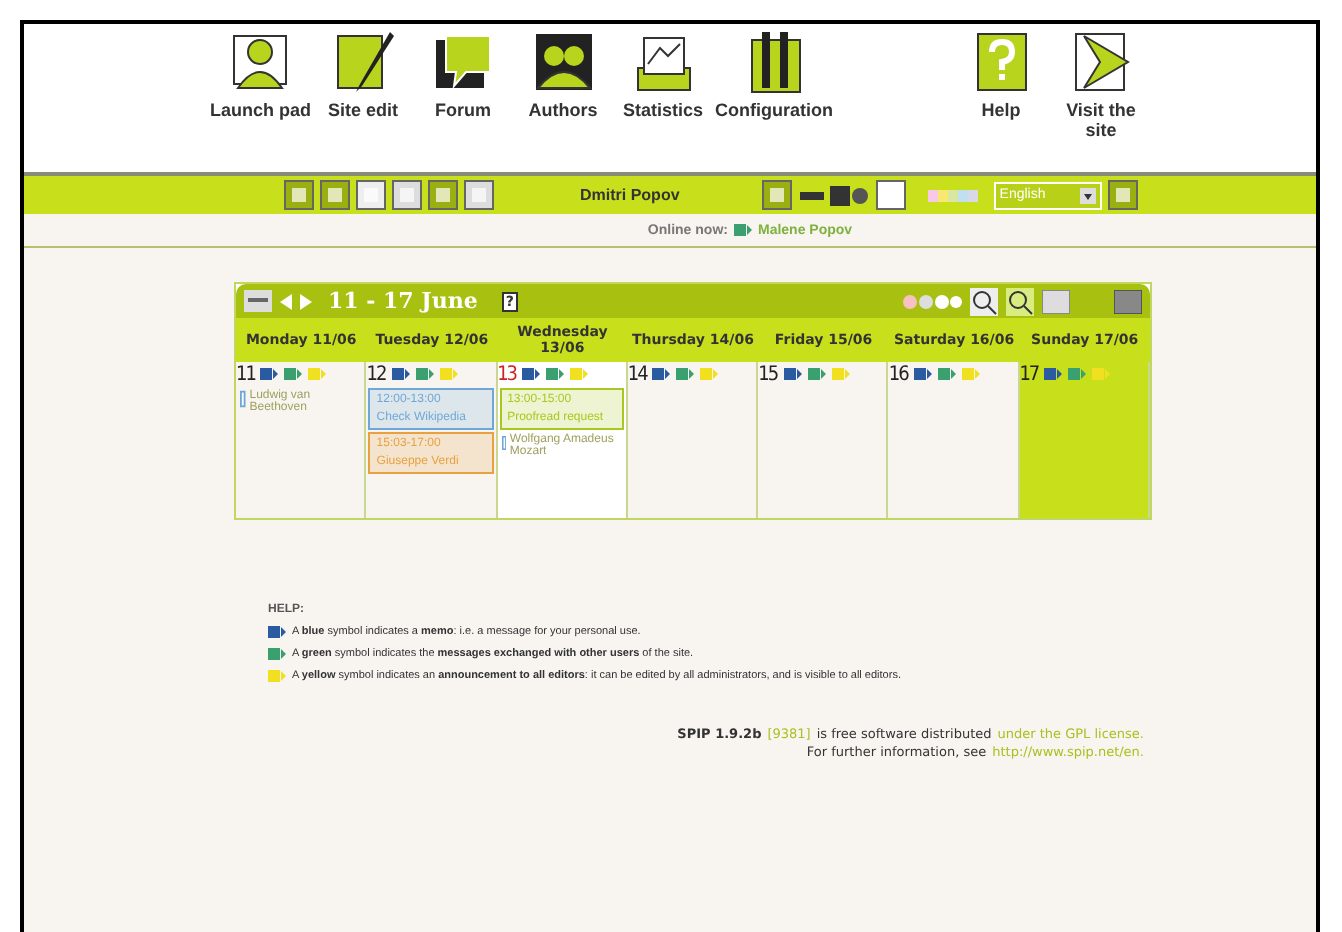 This screenshot has height=932, width=1342. What do you see at coordinates (463, 100) in the screenshot?
I see `nav-item: Forum` at bounding box center [463, 100].